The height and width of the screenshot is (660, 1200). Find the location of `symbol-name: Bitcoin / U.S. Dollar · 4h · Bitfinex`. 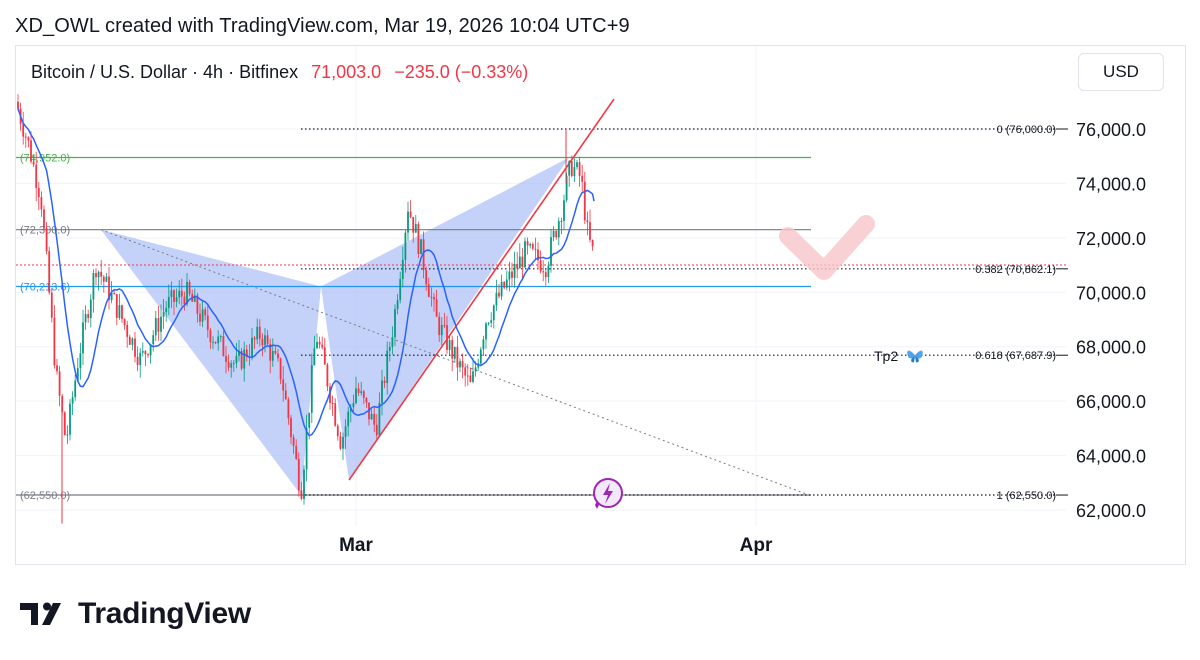

symbol-name: Bitcoin / U.S. Dollar · 4h · Bitfinex is located at coordinates (165, 72).